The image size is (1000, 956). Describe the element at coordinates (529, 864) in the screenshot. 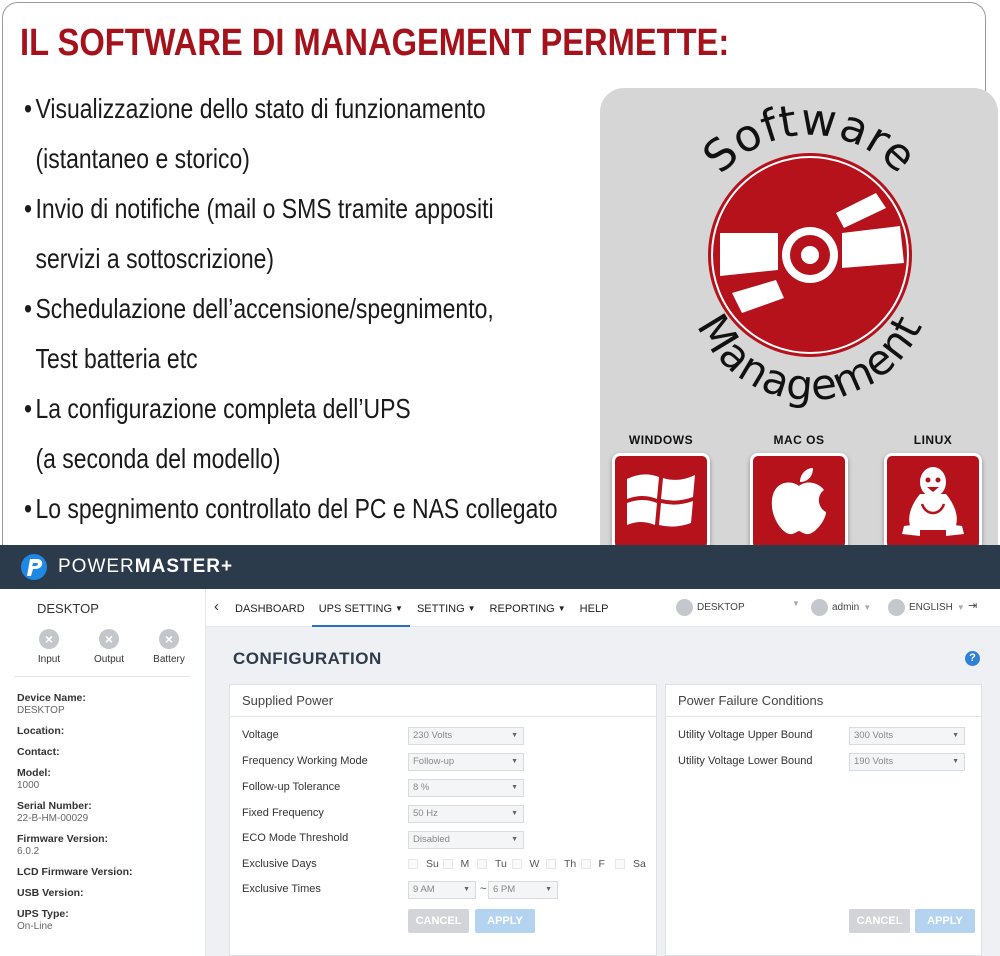

I see `day-checkbox: W` at that location.